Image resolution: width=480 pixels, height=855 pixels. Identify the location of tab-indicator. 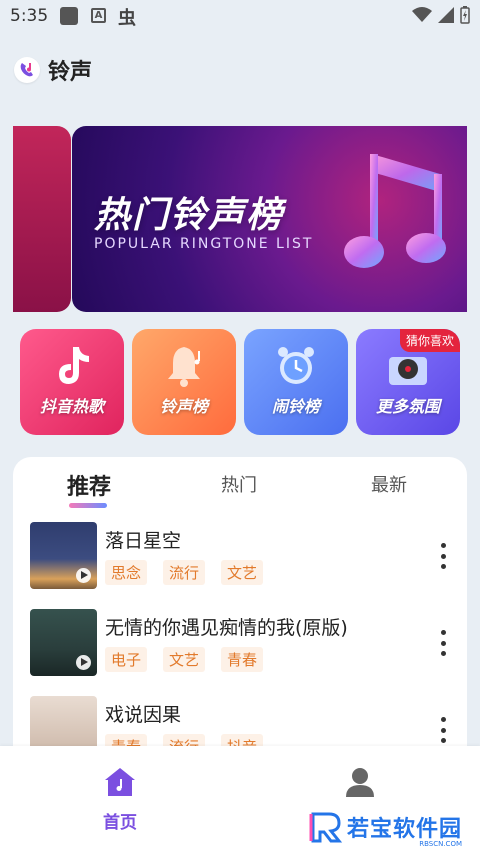
(88, 505).